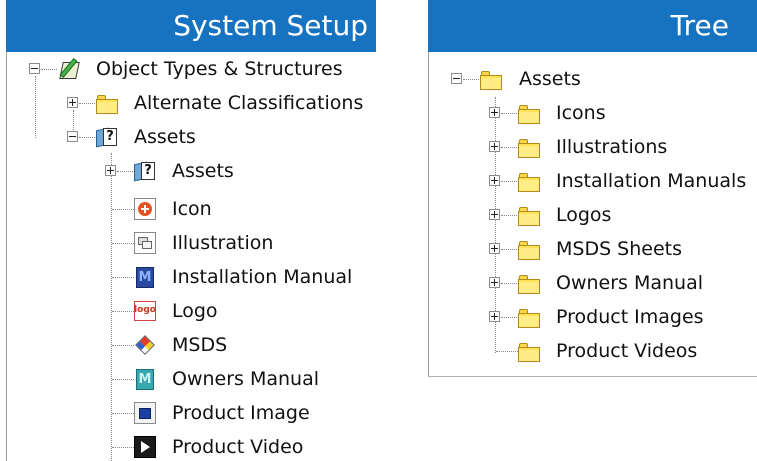  What do you see at coordinates (627, 351) in the screenshot?
I see `tree-node-label: Product Videos` at bounding box center [627, 351].